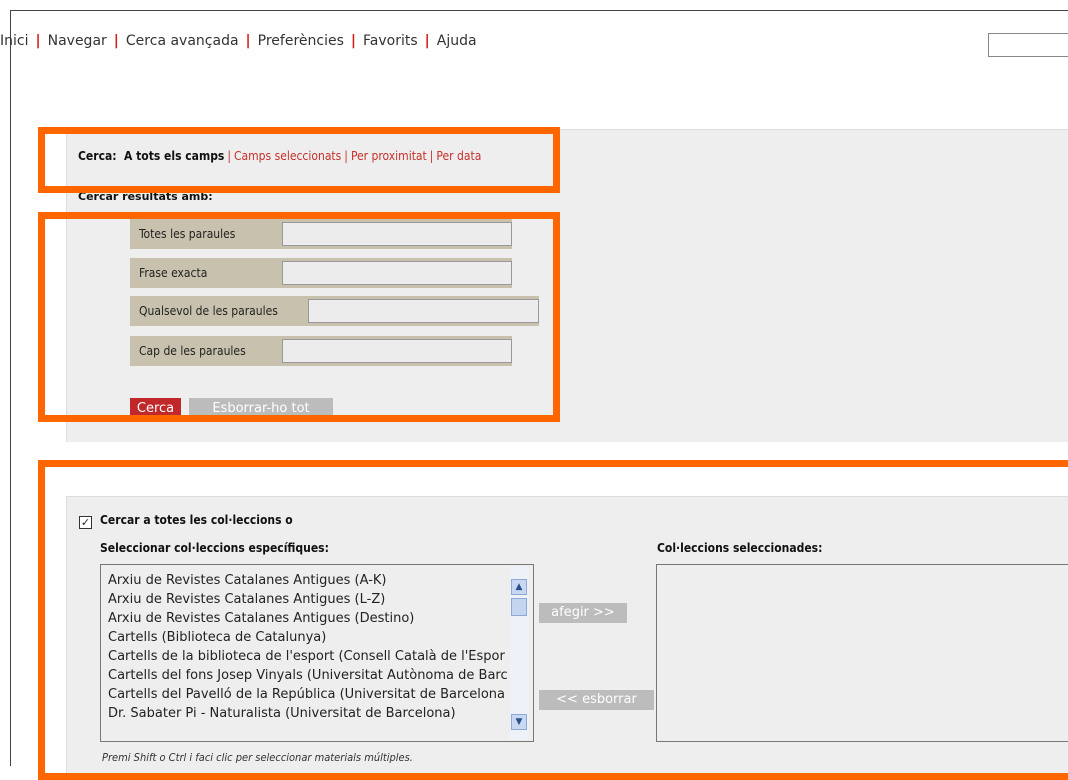 This screenshot has width=1068, height=780. Describe the element at coordinates (390, 41) in the screenshot. I see `nav-favorits: Favorits` at that location.